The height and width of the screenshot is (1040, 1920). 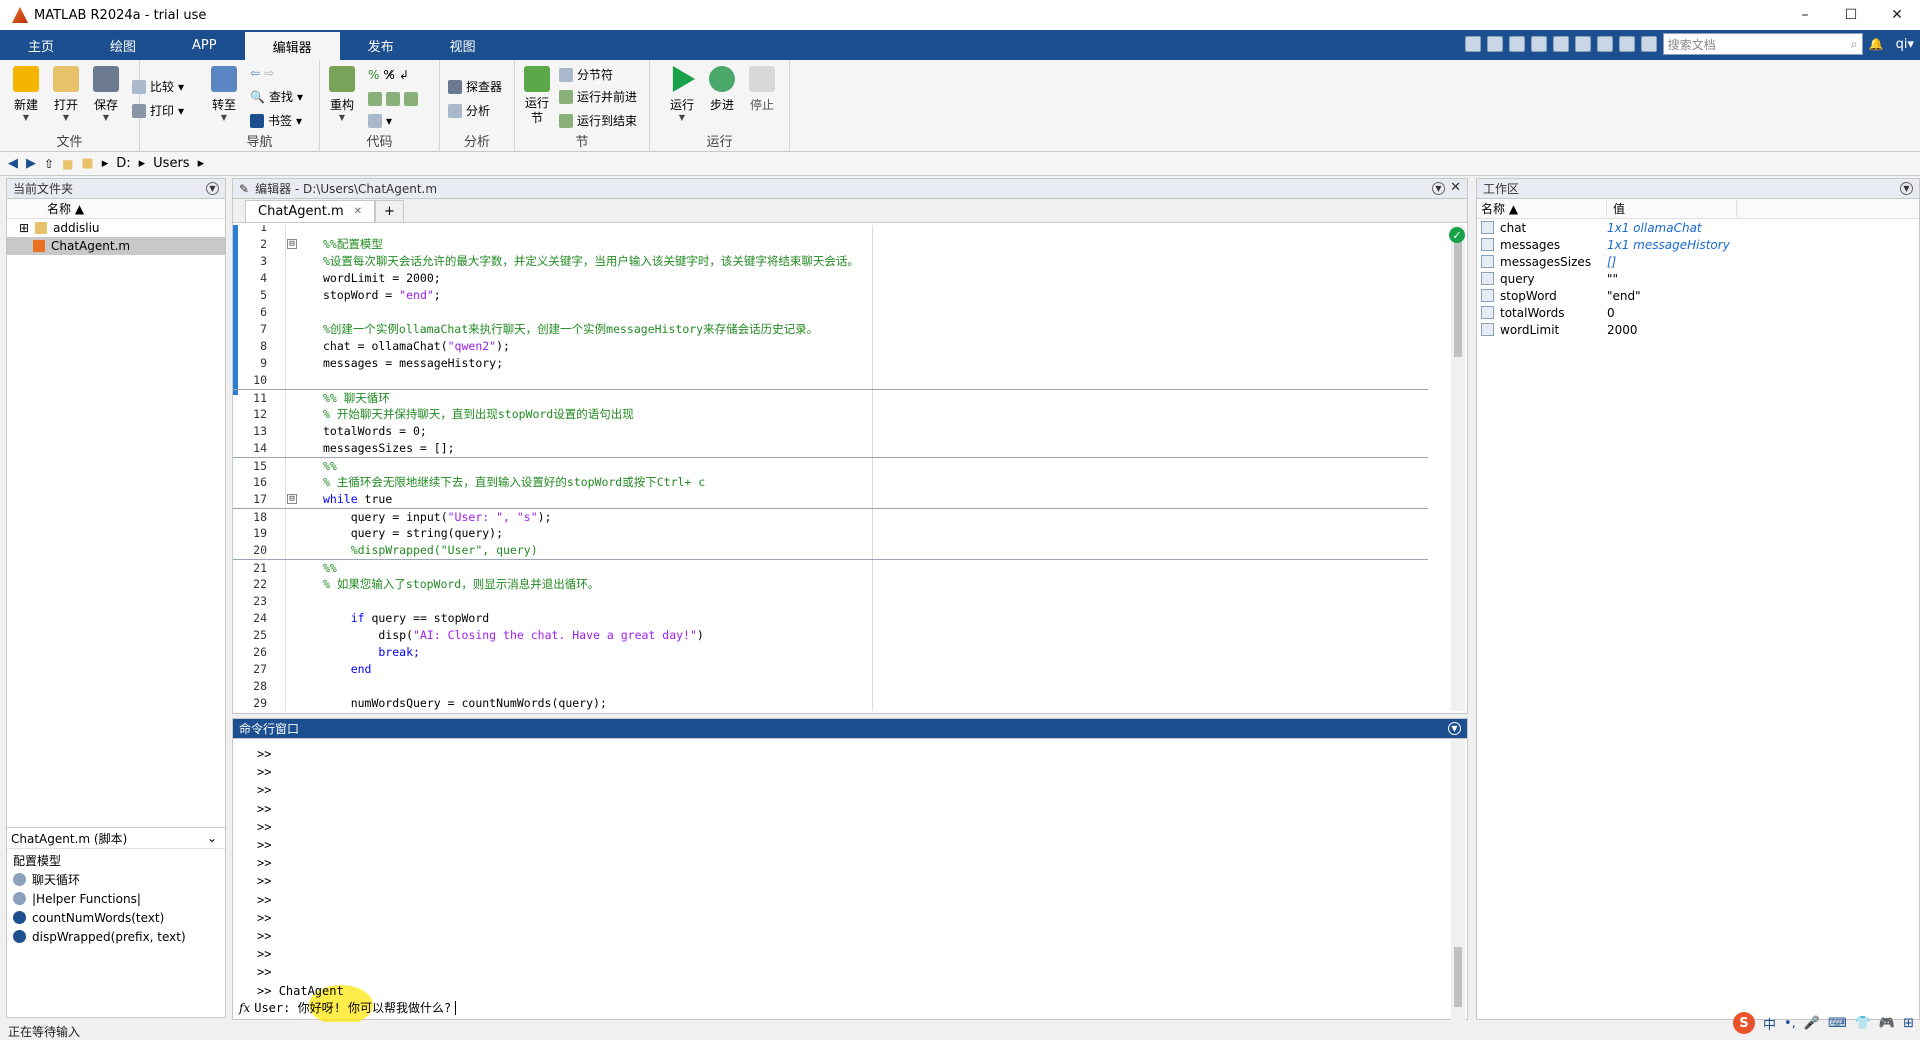 I want to click on code-line: 20 %dispWrapped("User", query), so click(x=830, y=550).